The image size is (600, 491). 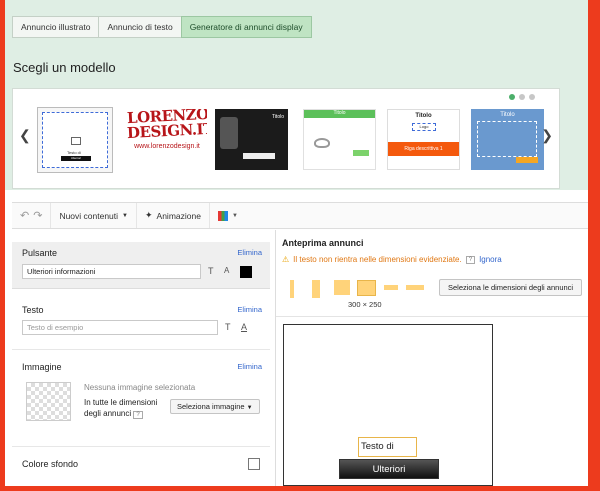 I want to click on page-title: Scegli un modello, so click(x=64, y=67).